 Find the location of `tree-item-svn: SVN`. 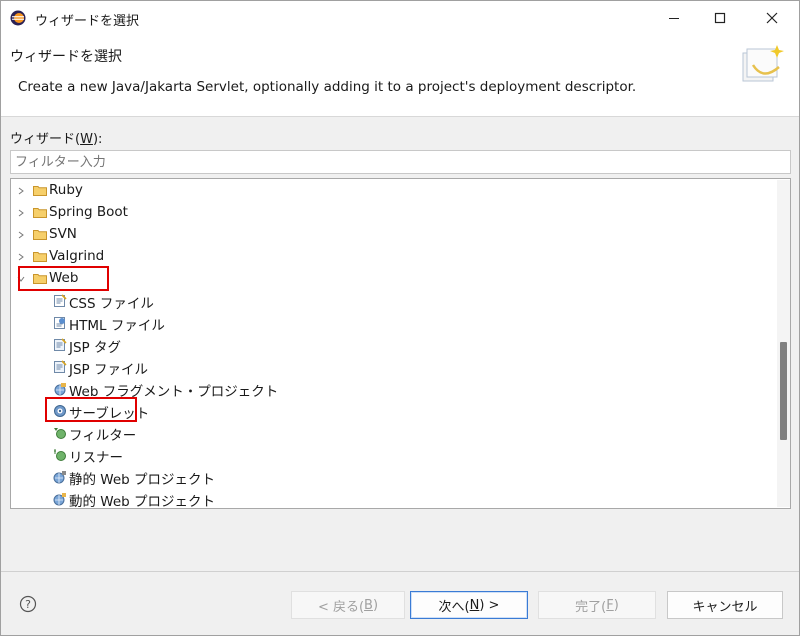

tree-item-svn: SVN is located at coordinates (391, 235).